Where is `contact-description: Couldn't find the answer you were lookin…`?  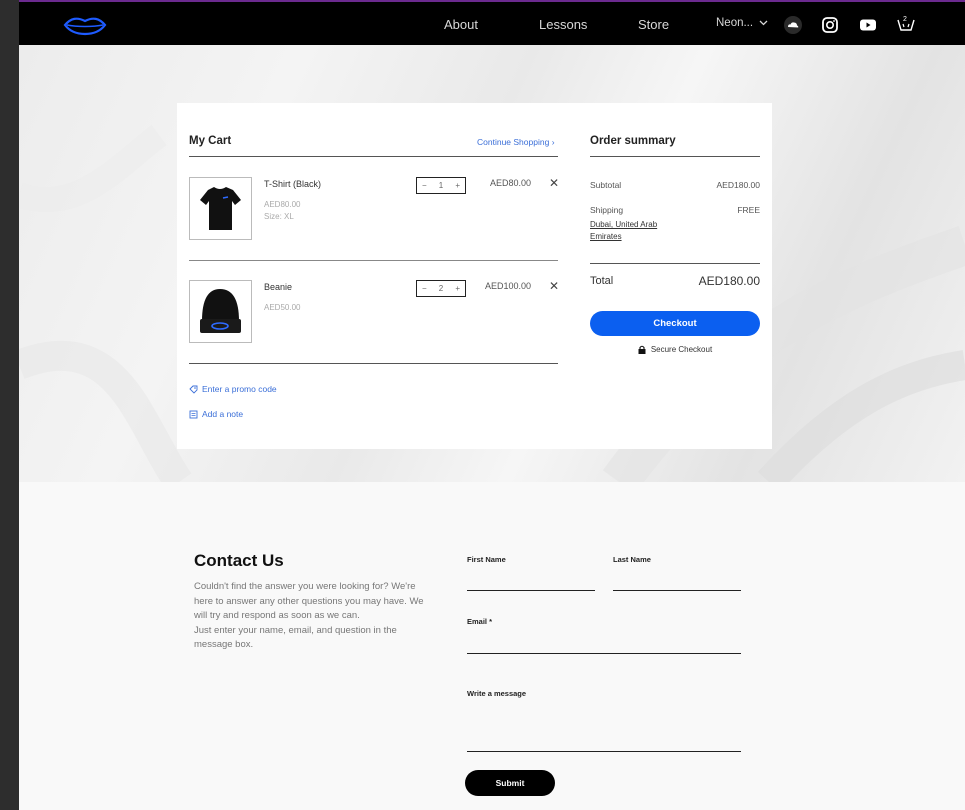
contact-description: Couldn't find the answer you were lookin… is located at coordinates (311, 616).